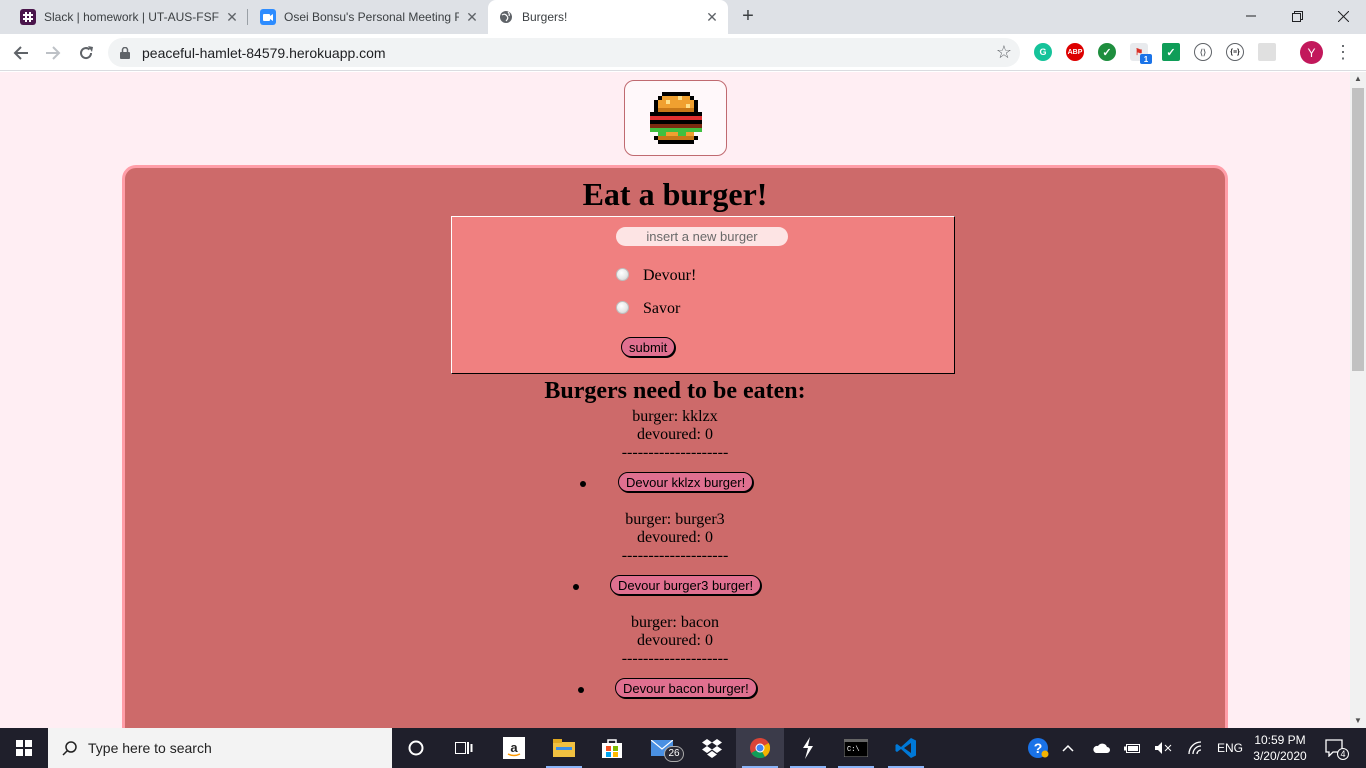 Image resolution: width=1366 pixels, height=768 pixels. What do you see at coordinates (1101, 748) in the screenshot?
I see `onedrive-cloud-icon` at bounding box center [1101, 748].